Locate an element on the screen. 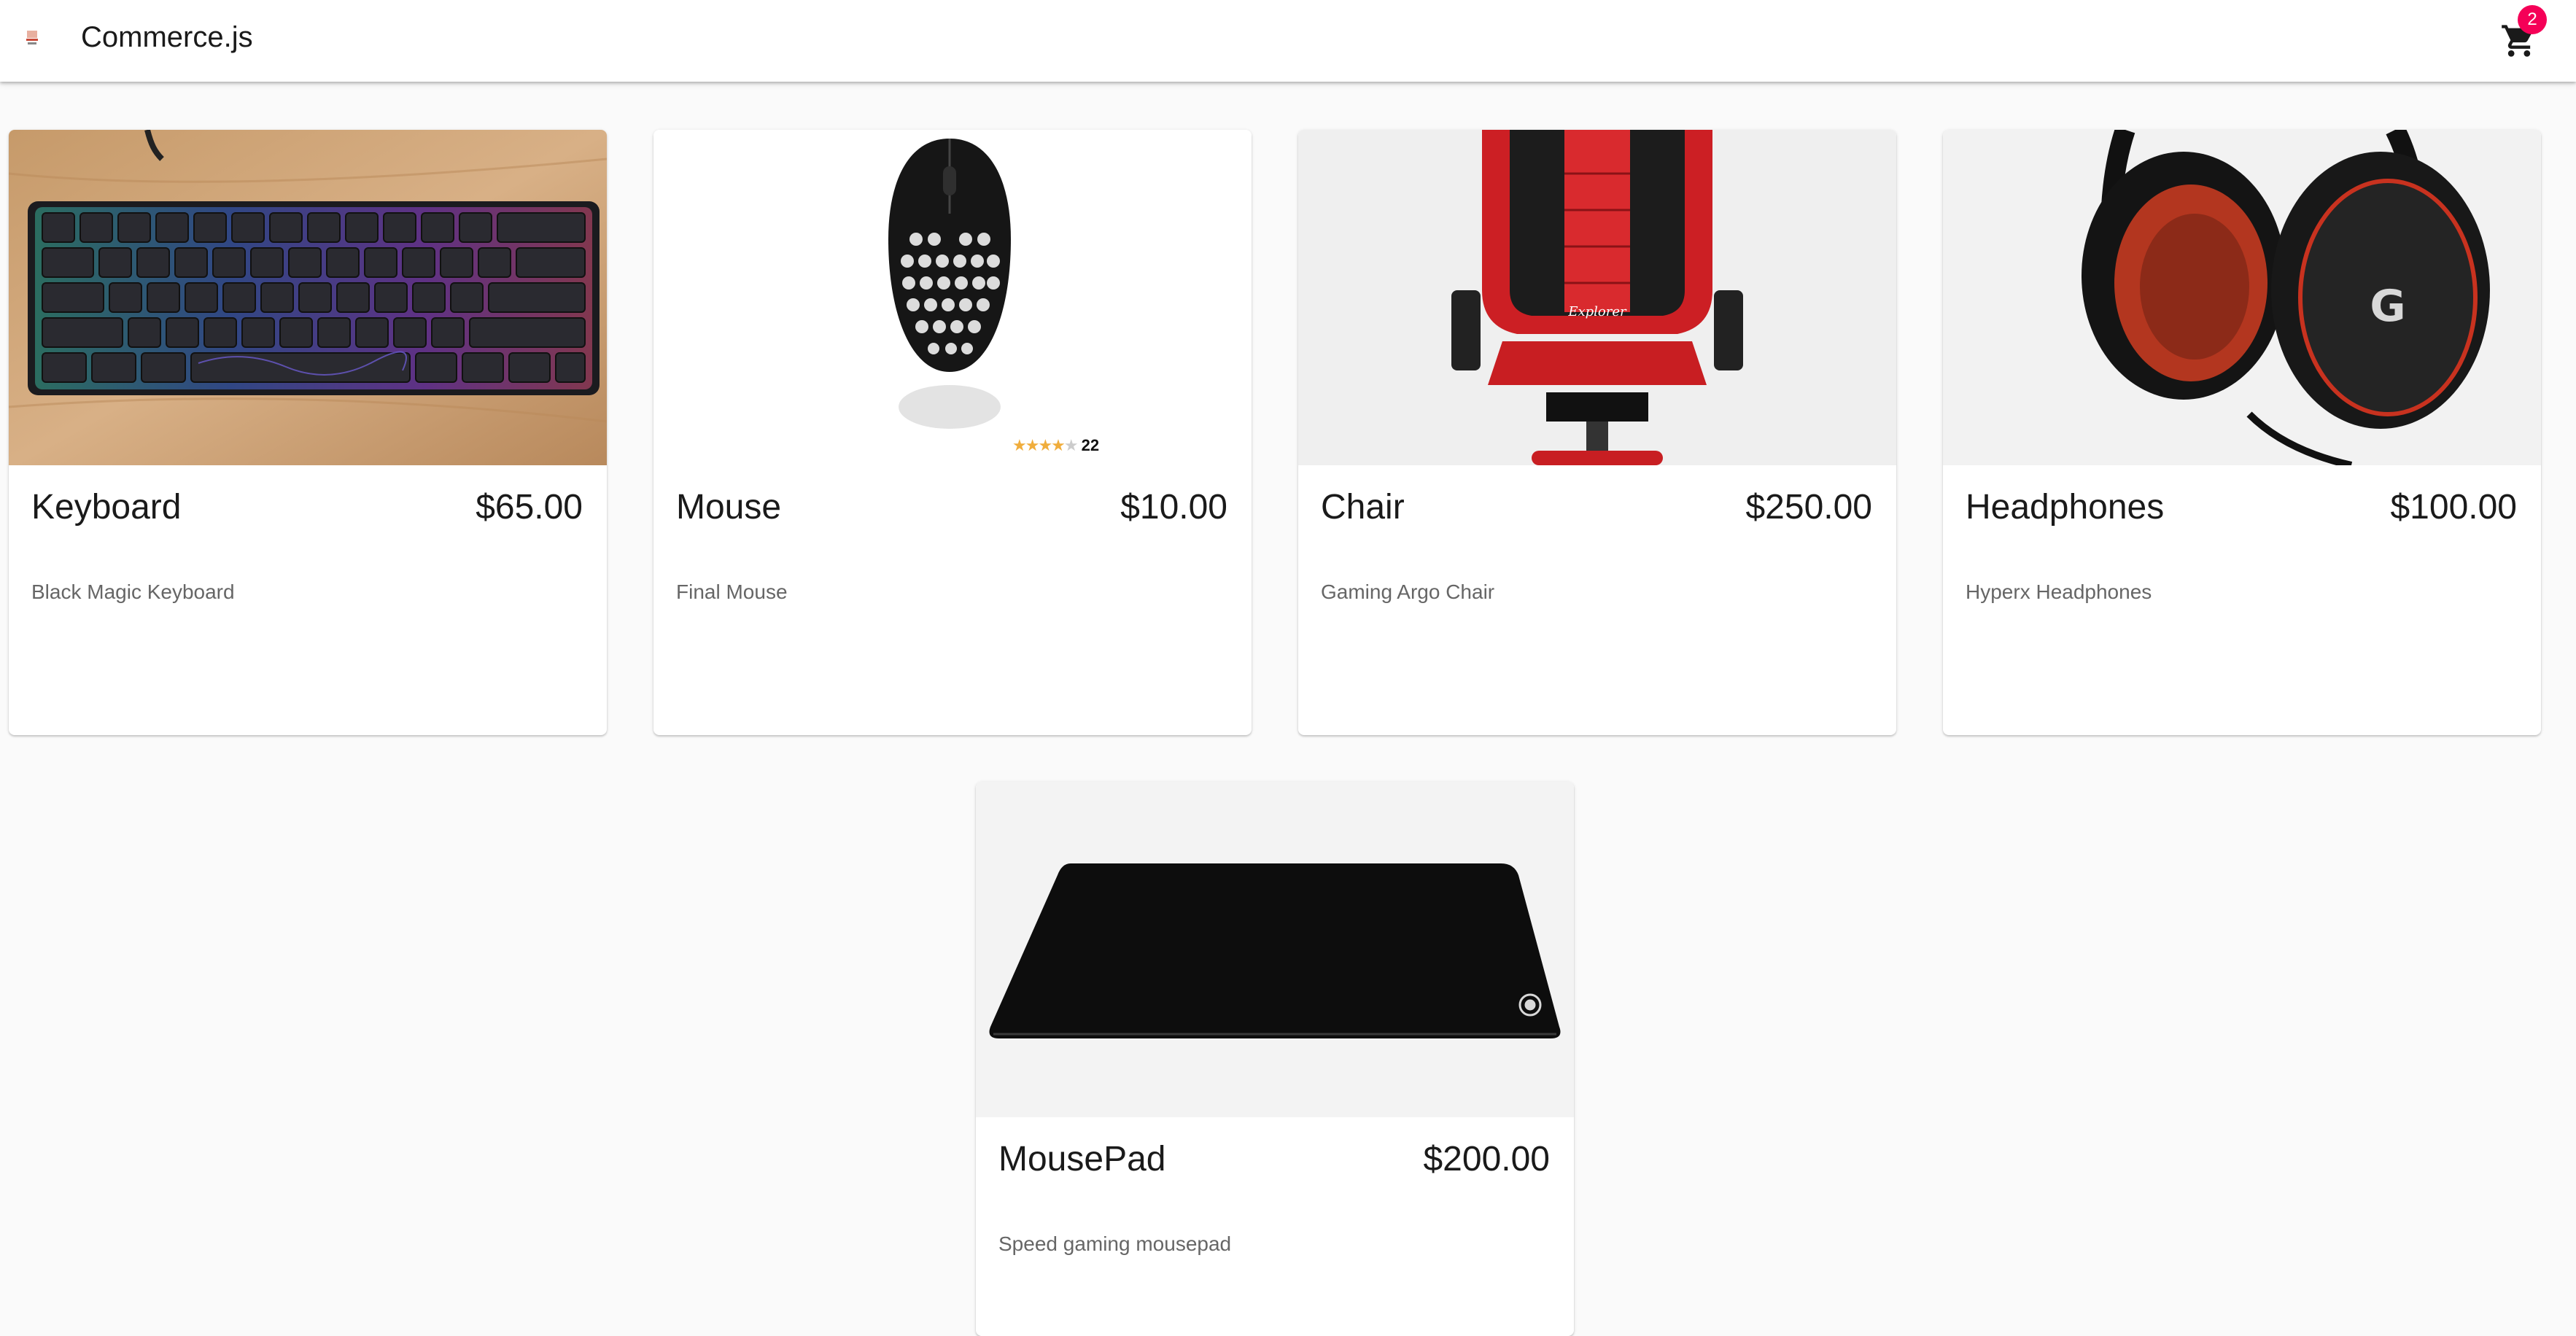 This screenshot has height=1336, width=2576. svg-text: G is located at coordinates (2388, 306).